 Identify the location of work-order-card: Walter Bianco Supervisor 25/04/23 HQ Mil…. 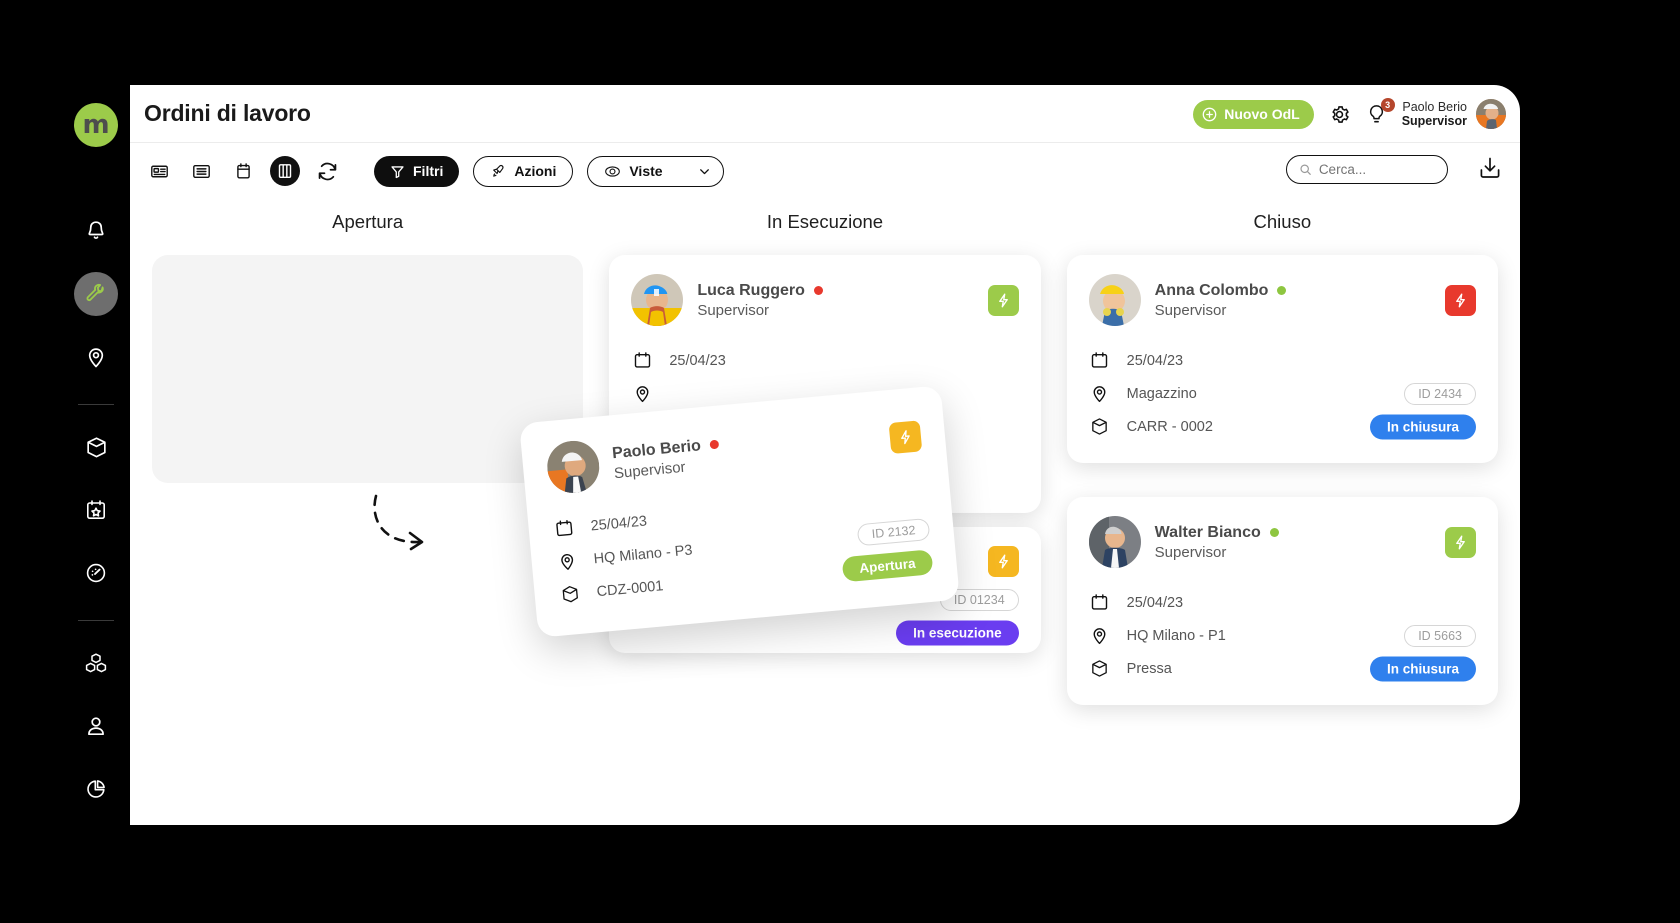
(1282, 601).